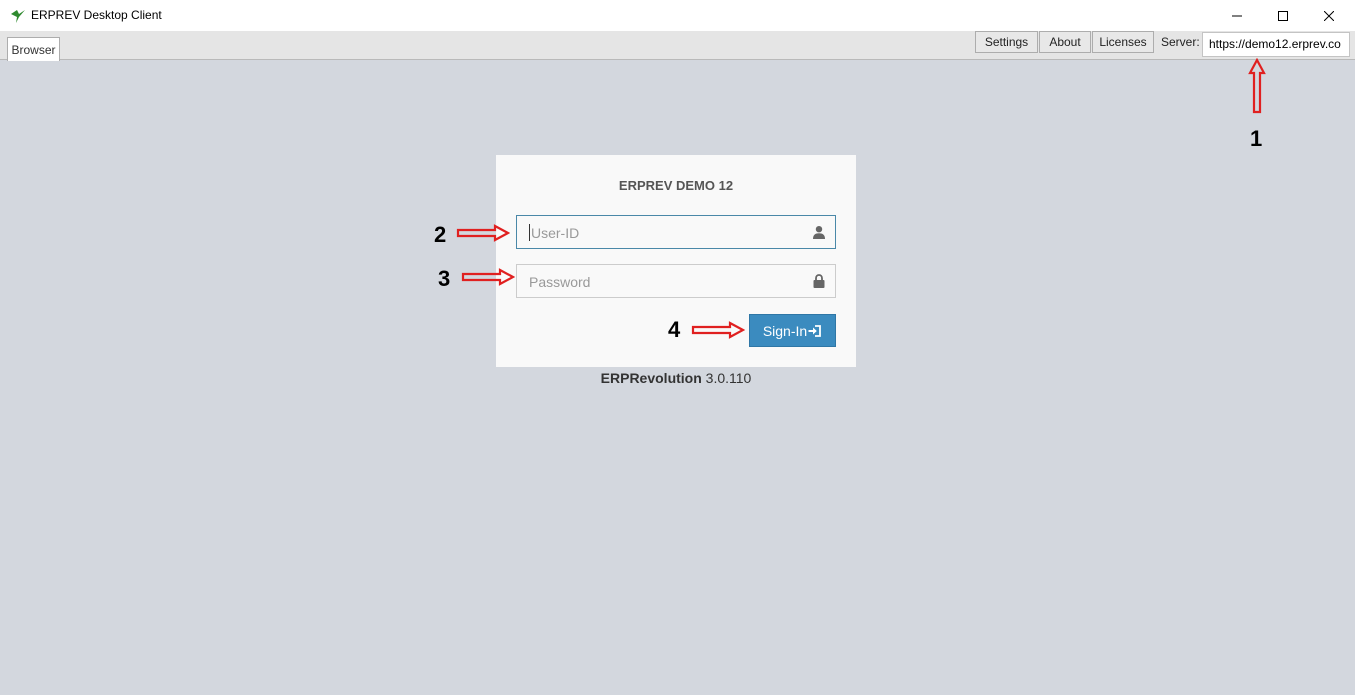  I want to click on close-icon, so click(1329, 15).